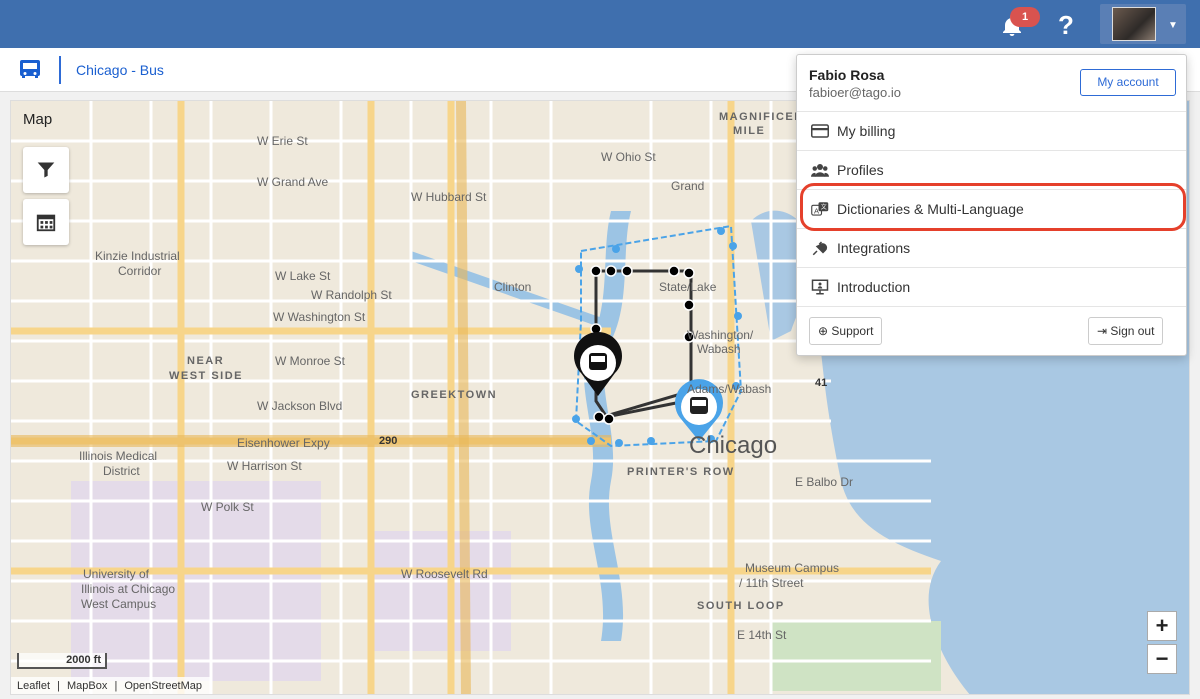 Image resolution: width=1200 pixels, height=699 pixels. I want to click on presentation-icon, so click(820, 287).